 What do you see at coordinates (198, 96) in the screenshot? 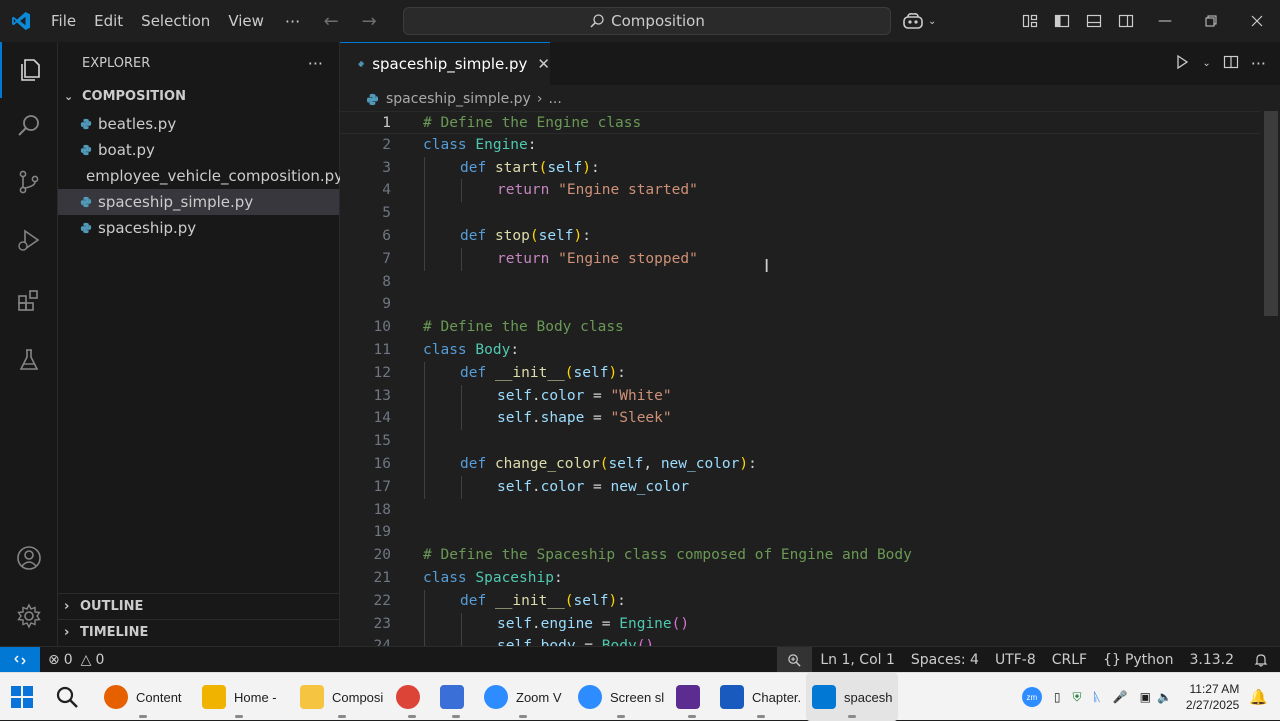
I see `folder-composition: ⌄ COMPOSITION` at bounding box center [198, 96].